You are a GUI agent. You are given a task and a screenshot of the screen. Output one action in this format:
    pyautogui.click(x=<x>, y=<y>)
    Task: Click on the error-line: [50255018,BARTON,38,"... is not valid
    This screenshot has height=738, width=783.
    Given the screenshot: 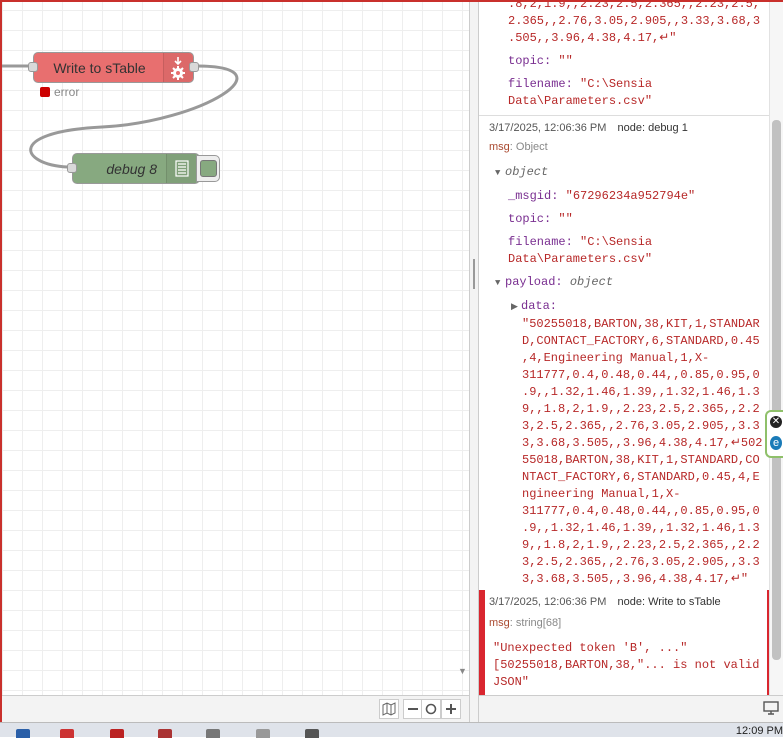 What is the action you would take?
    pyautogui.click(x=626, y=665)
    